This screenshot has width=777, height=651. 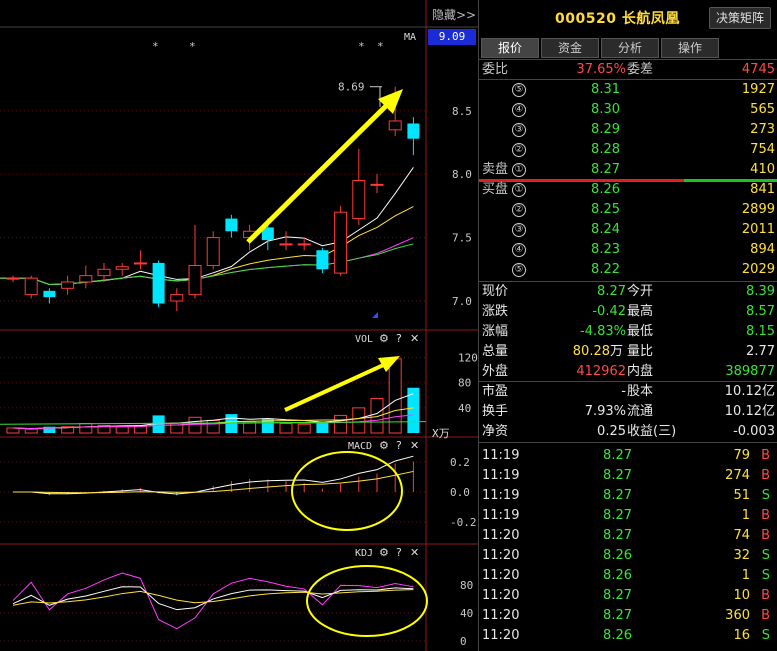 What do you see at coordinates (384, 338) in the screenshot?
I see `vol-gear-icon: ⚙` at bounding box center [384, 338].